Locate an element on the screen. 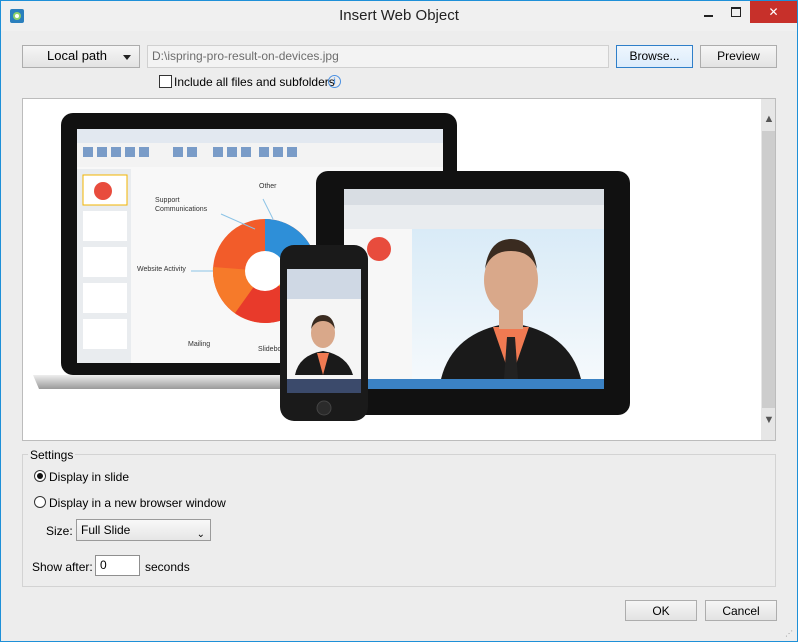 This screenshot has width=798, height=642. scroll-thumb is located at coordinates (768, 269).